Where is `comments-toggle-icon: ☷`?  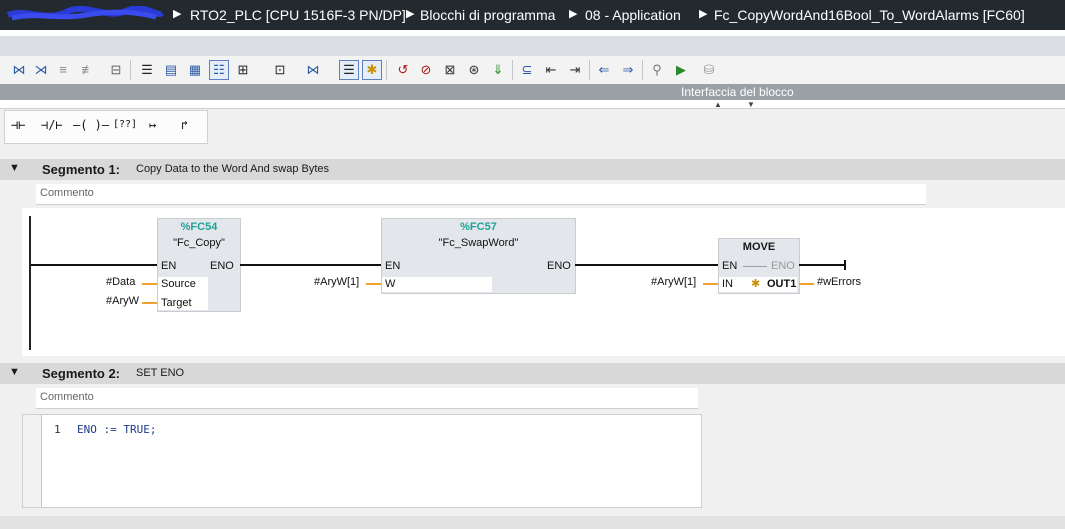 comments-toggle-icon: ☷ is located at coordinates (219, 70).